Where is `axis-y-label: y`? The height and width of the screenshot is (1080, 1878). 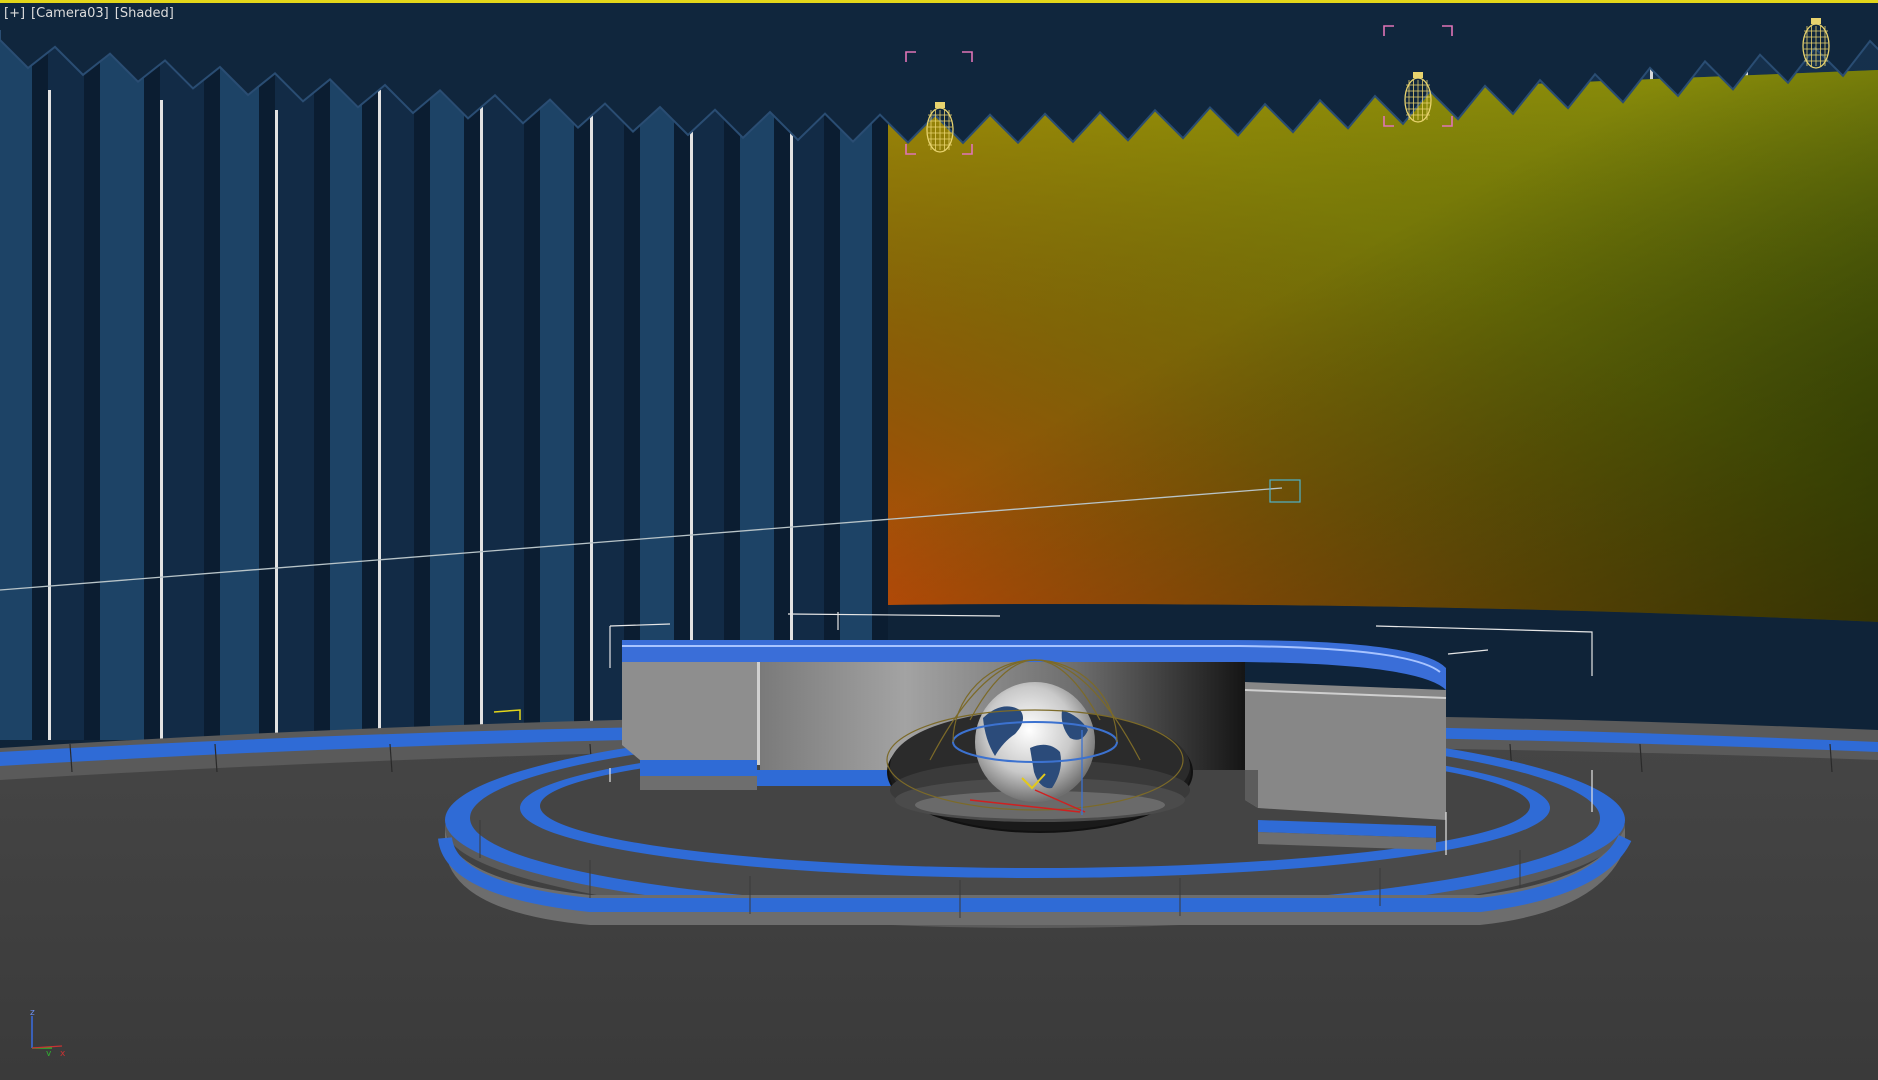
axis-y-label: y is located at coordinates (49, 1052).